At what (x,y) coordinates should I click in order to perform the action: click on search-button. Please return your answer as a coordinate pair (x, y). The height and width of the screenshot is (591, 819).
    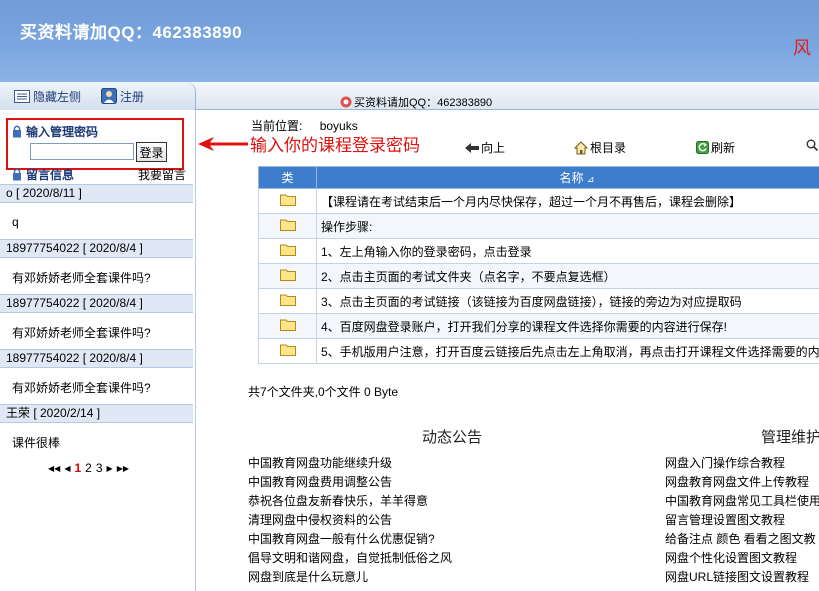
    Looking at the image, I should click on (812, 145).